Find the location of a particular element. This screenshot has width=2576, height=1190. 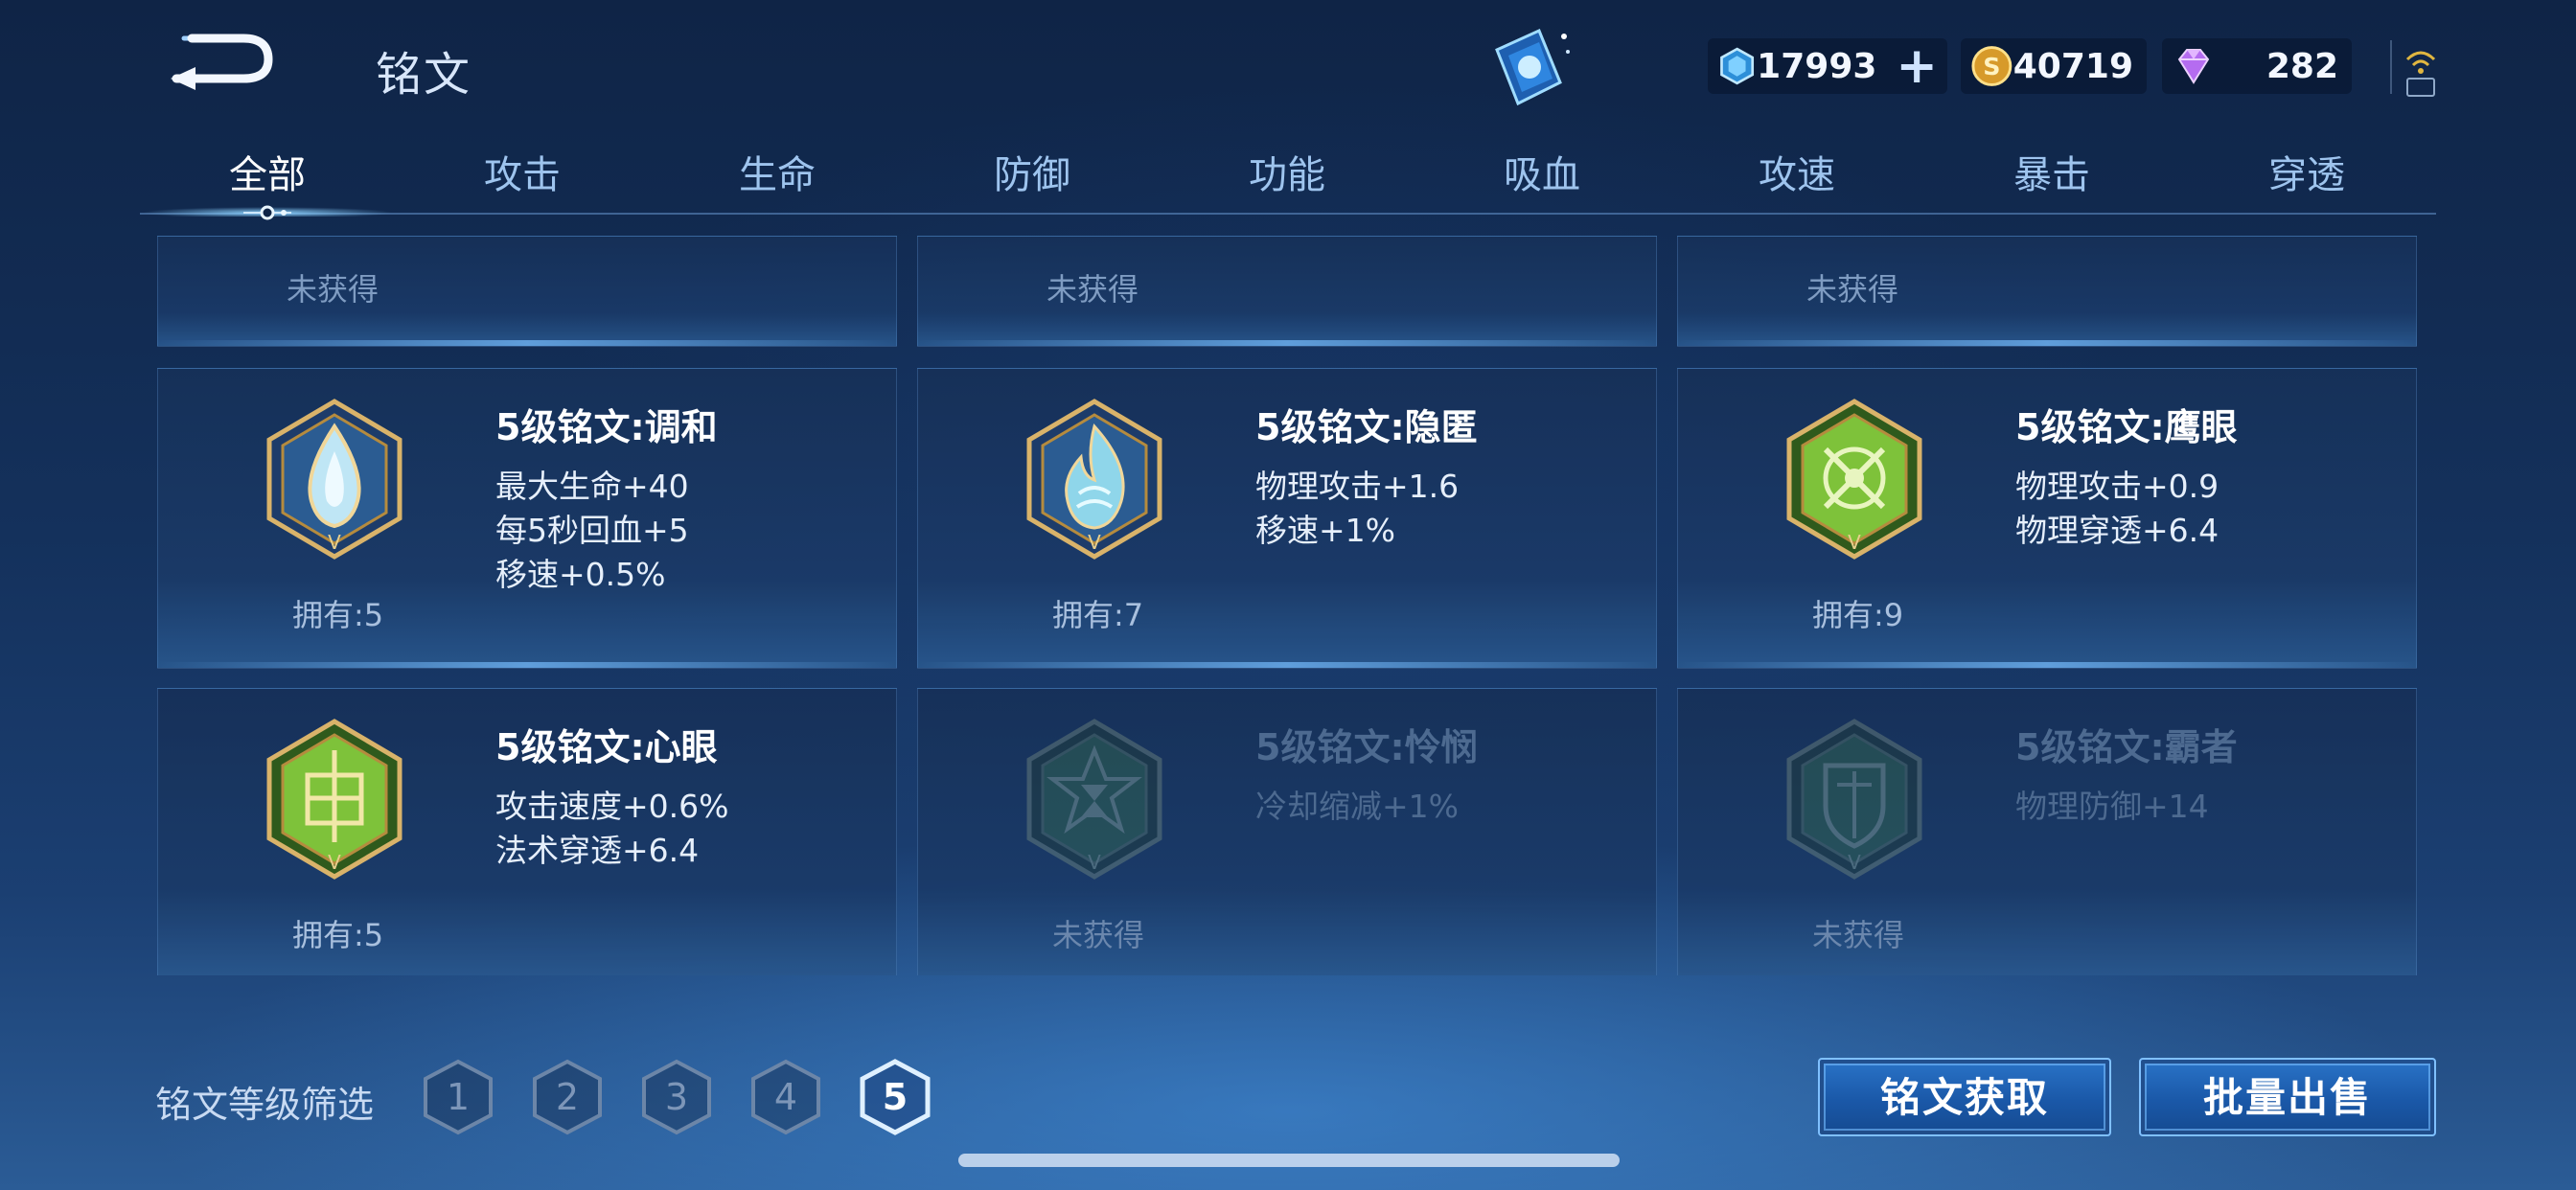

coupon-balance: 17993 + is located at coordinates (1828, 66).